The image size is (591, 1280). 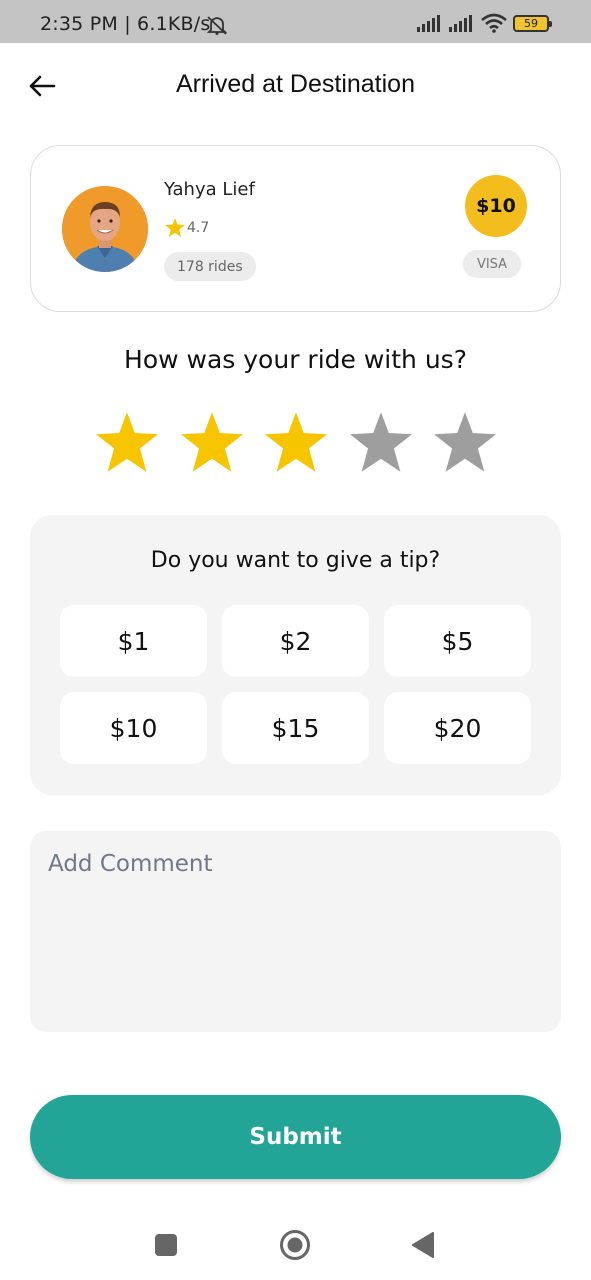 I want to click on triangle-back-icon, so click(x=423, y=1245).